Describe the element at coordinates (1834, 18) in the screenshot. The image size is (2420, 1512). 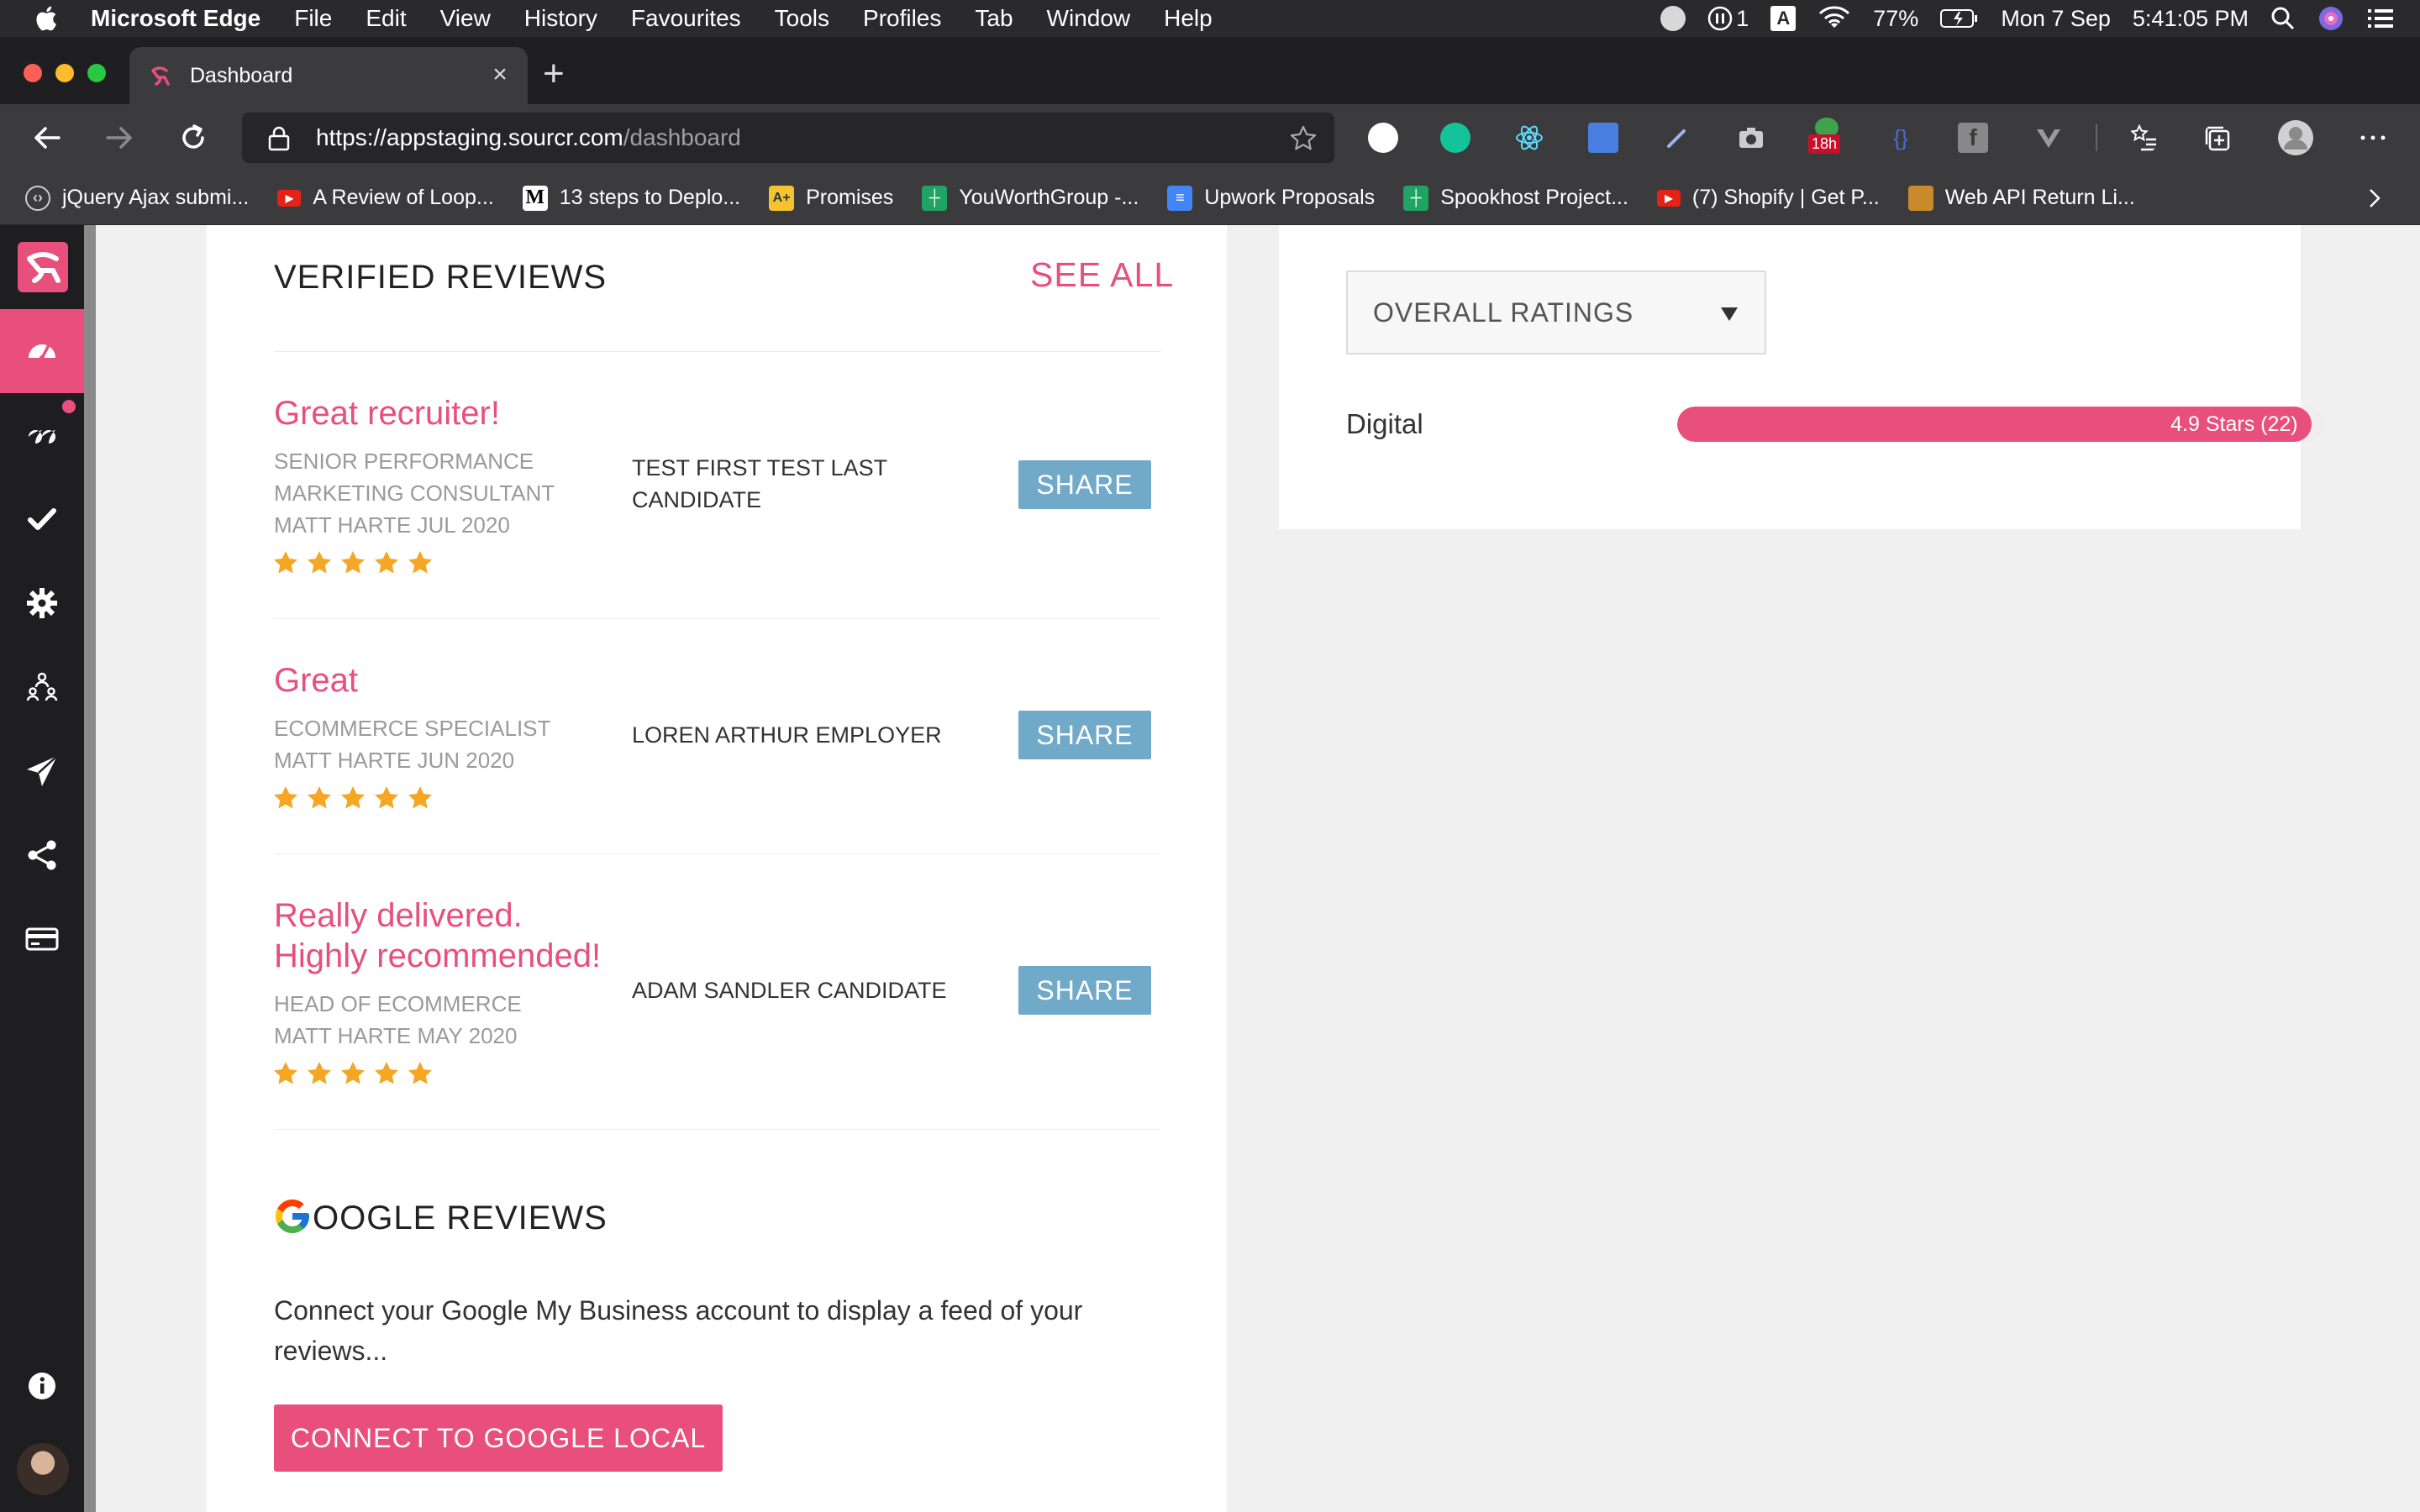
I see `wifi-icon` at that location.